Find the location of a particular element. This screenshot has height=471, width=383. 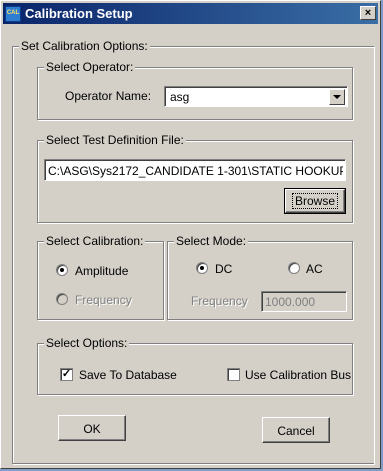

close-button: × is located at coordinates (368, 13).